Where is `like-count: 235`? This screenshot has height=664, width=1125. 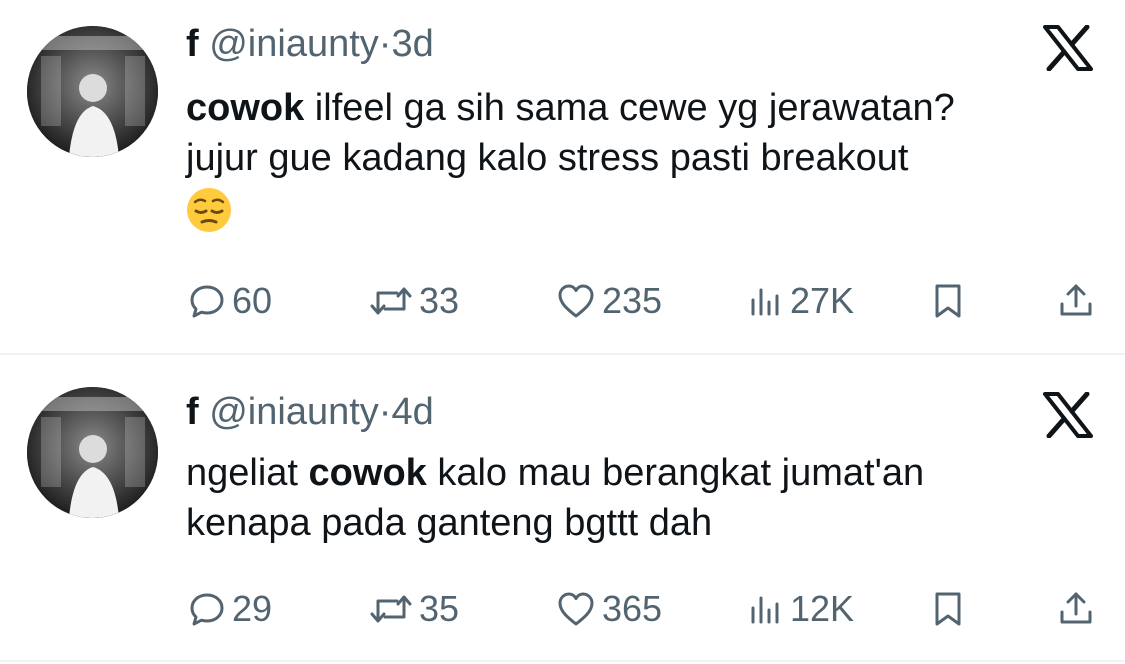 like-count: 235 is located at coordinates (632, 300).